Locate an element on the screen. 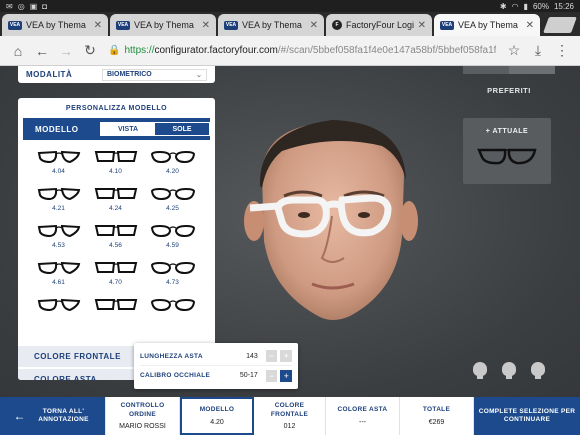 The height and width of the screenshot is (435, 580). increase-calibro-button: + is located at coordinates (286, 375).